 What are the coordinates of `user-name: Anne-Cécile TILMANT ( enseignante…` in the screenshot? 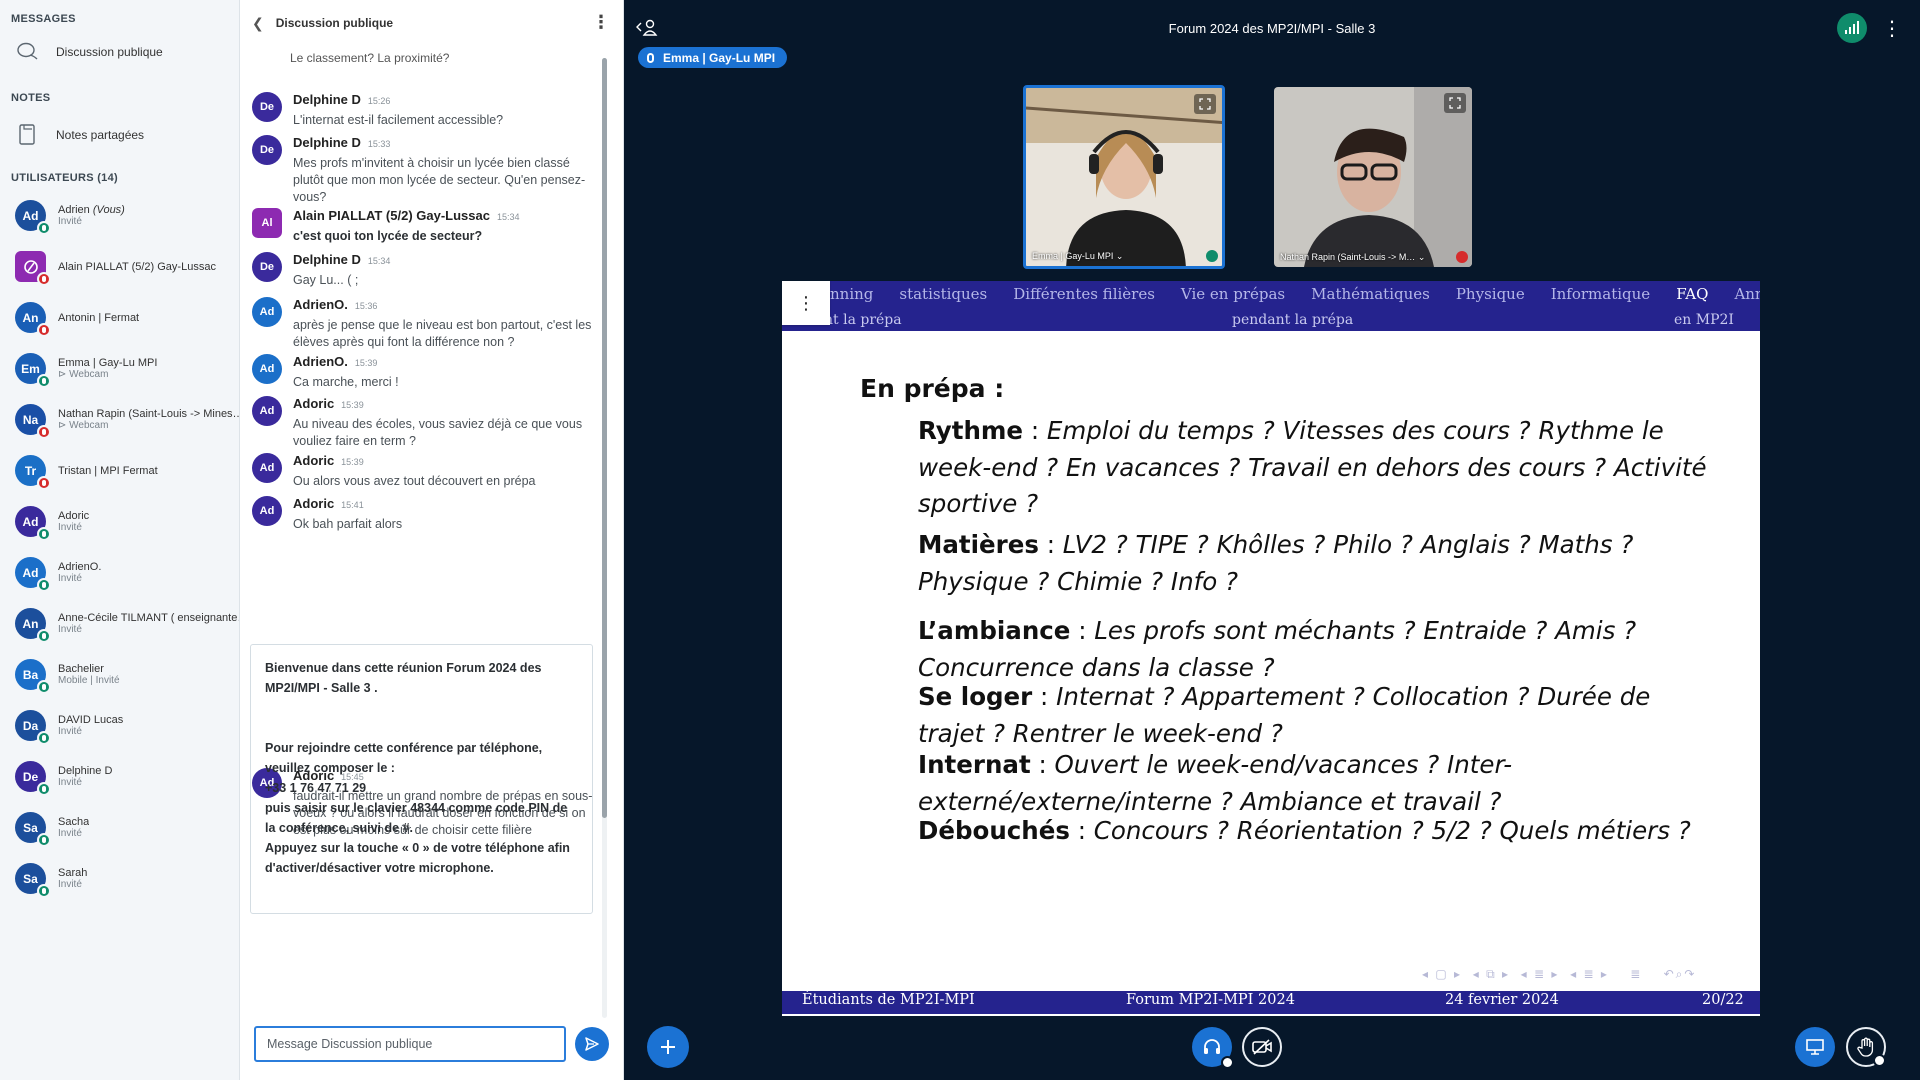 It's located at (148, 617).